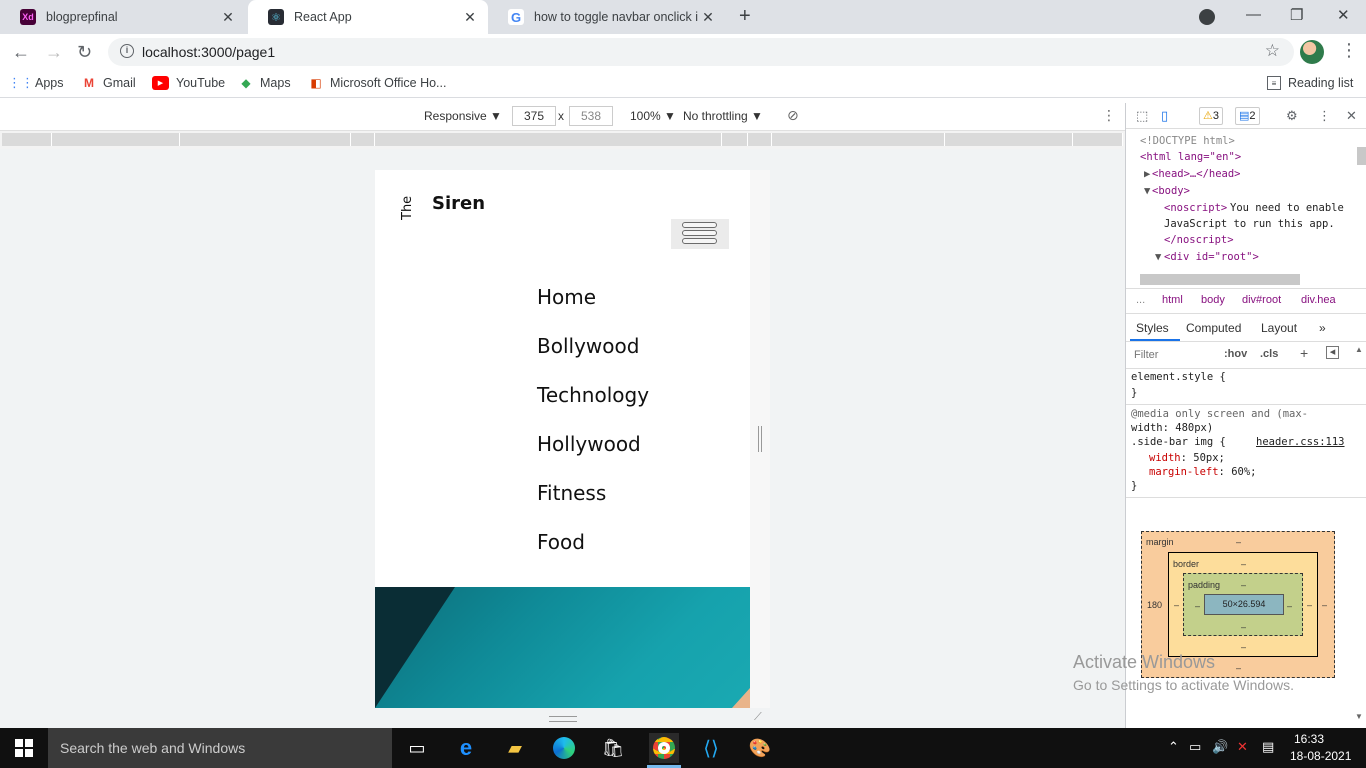  Describe the element at coordinates (1292, 116) in the screenshot. I see `settings-gear-icon: ⚙` at that location.